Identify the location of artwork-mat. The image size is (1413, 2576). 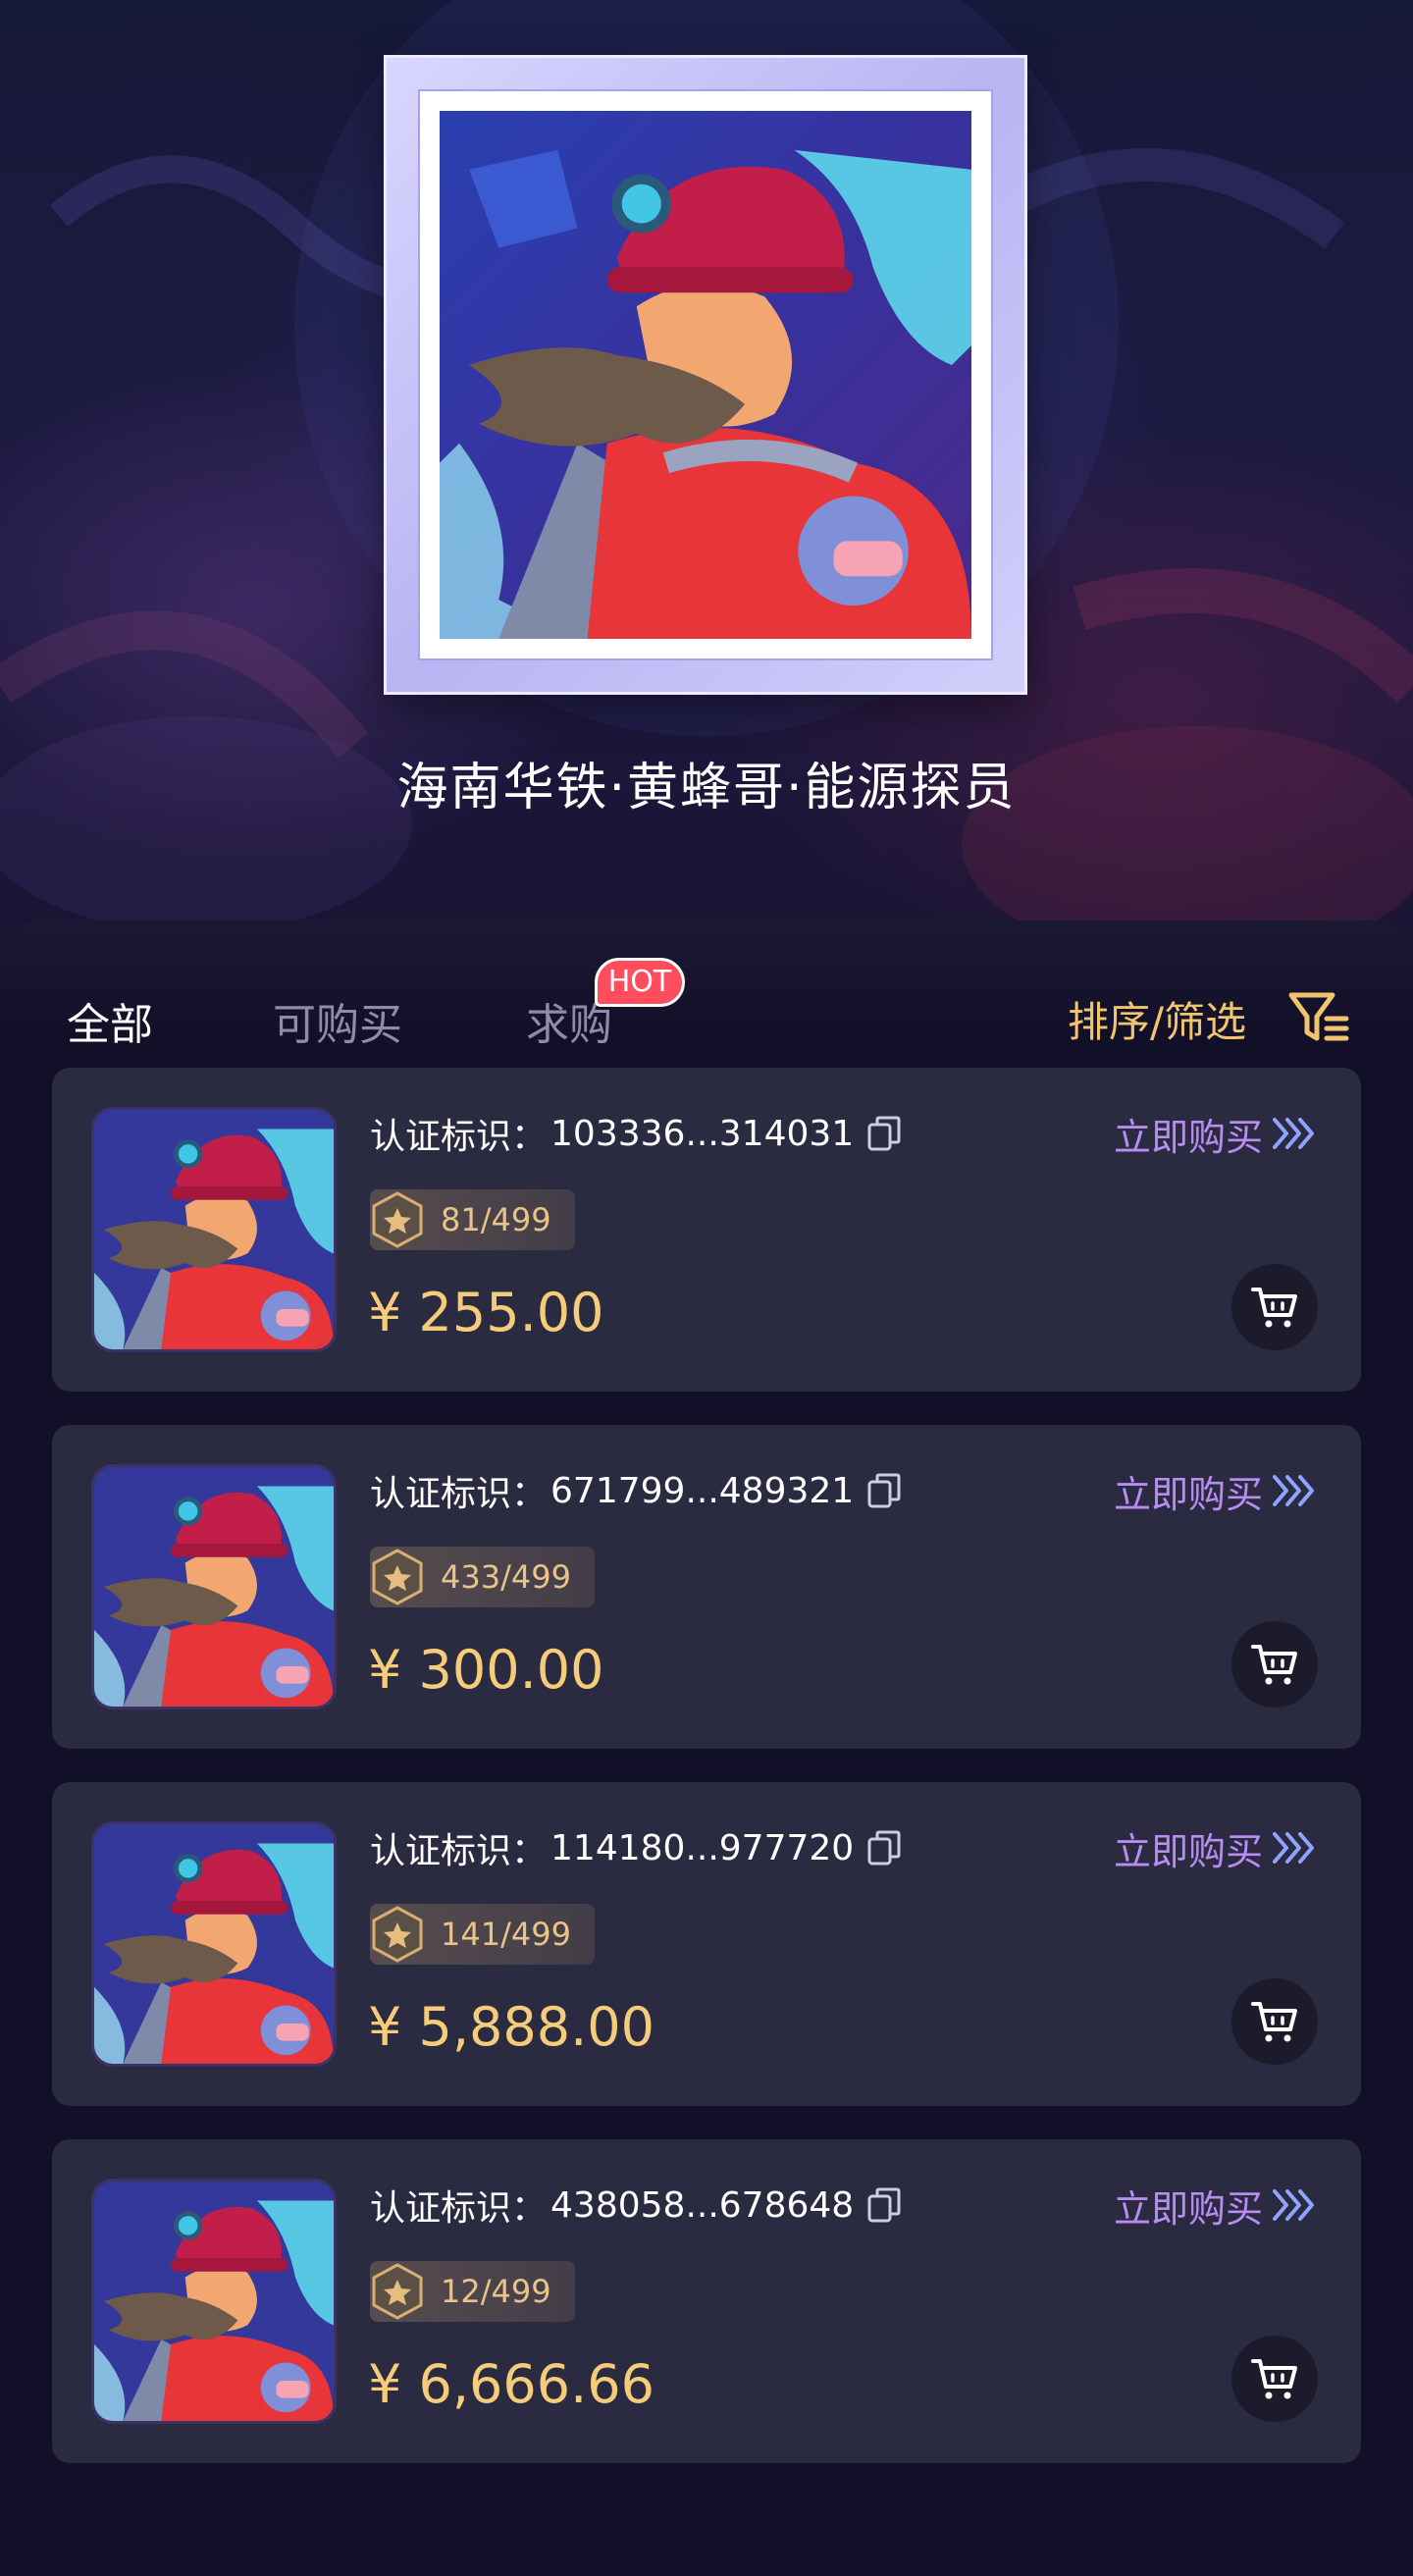
(705, 374).